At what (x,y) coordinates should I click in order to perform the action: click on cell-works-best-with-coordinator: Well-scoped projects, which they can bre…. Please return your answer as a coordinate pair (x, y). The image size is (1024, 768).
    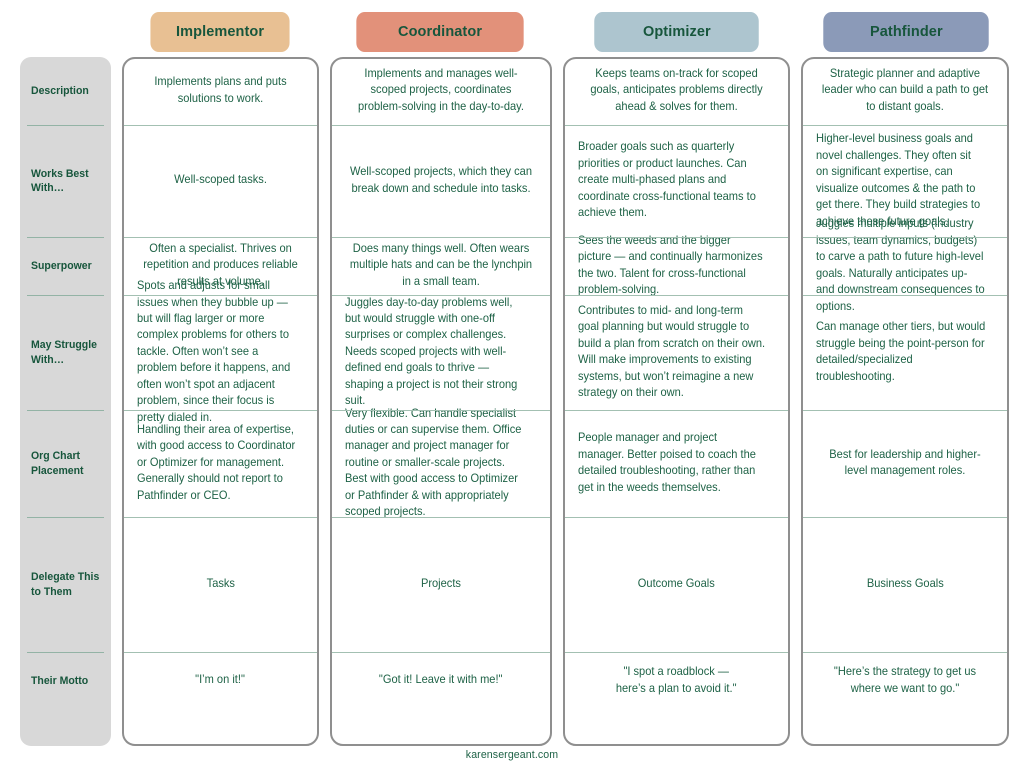
    Looking at the image, I should click on (441, 181).